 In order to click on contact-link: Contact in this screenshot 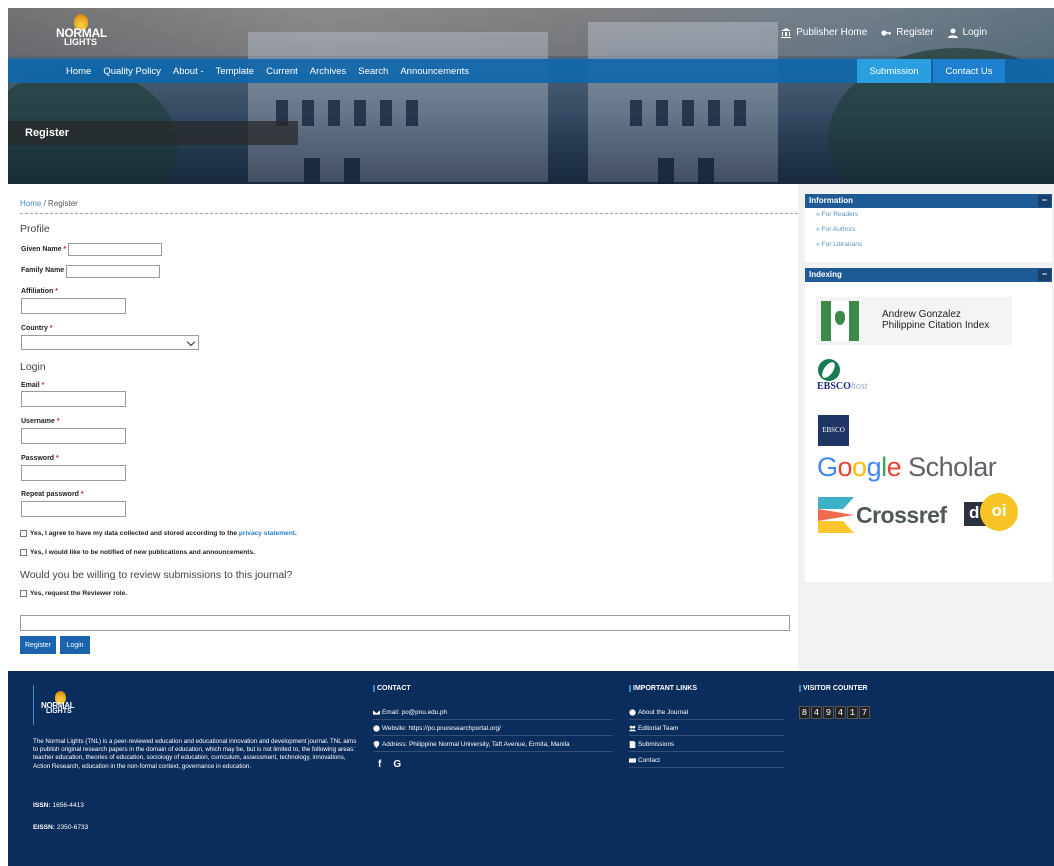, I will do `click(706, 762)`.